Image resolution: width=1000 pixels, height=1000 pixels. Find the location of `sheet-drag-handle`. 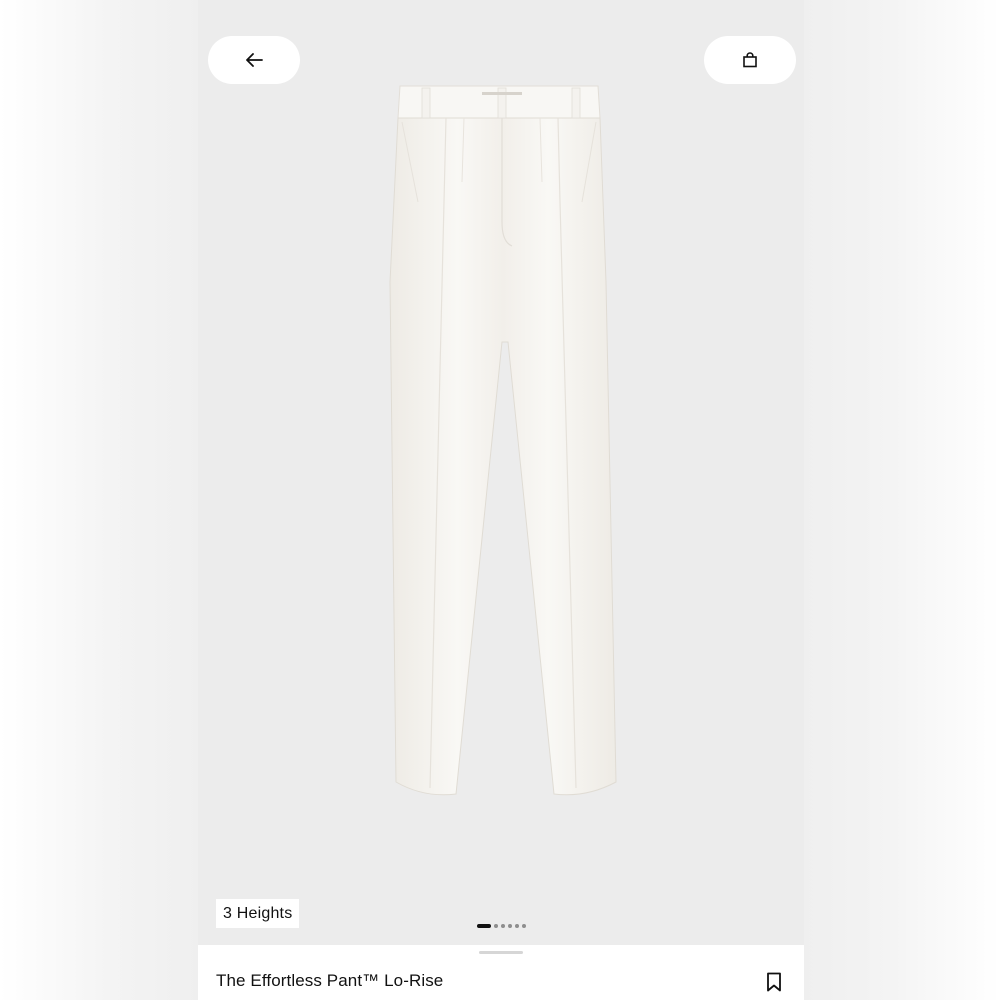

sheet-drag-handle is located at coordinates (501, 952).